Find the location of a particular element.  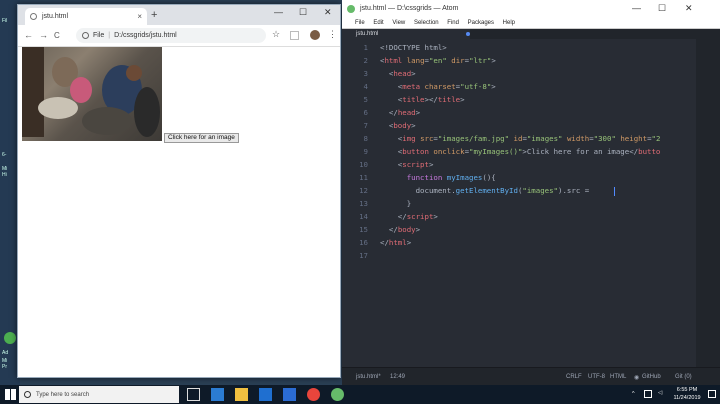

menu-packages: Packages is located at coordinates (481, 23).